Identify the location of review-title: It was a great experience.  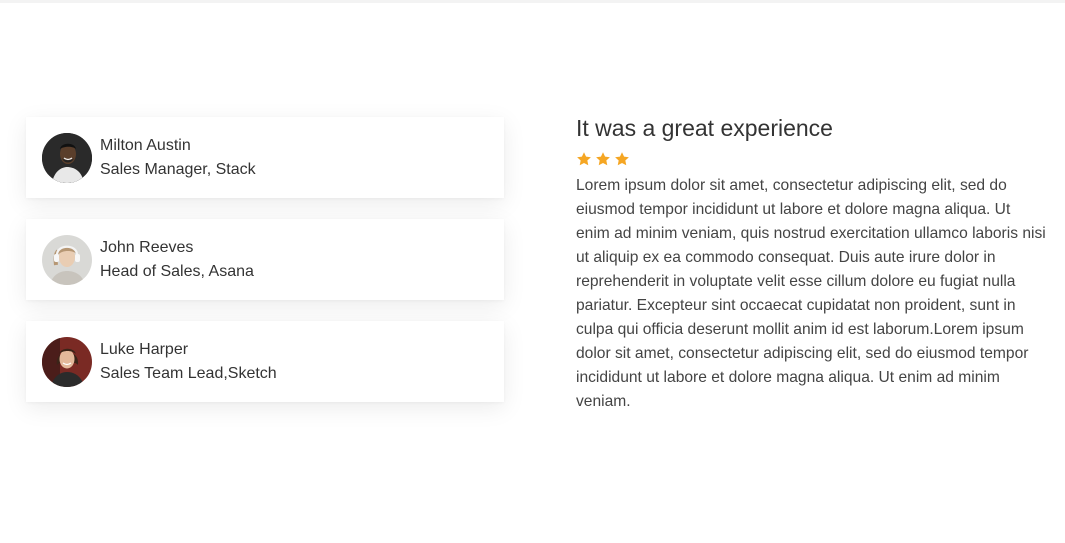
(704, 128).